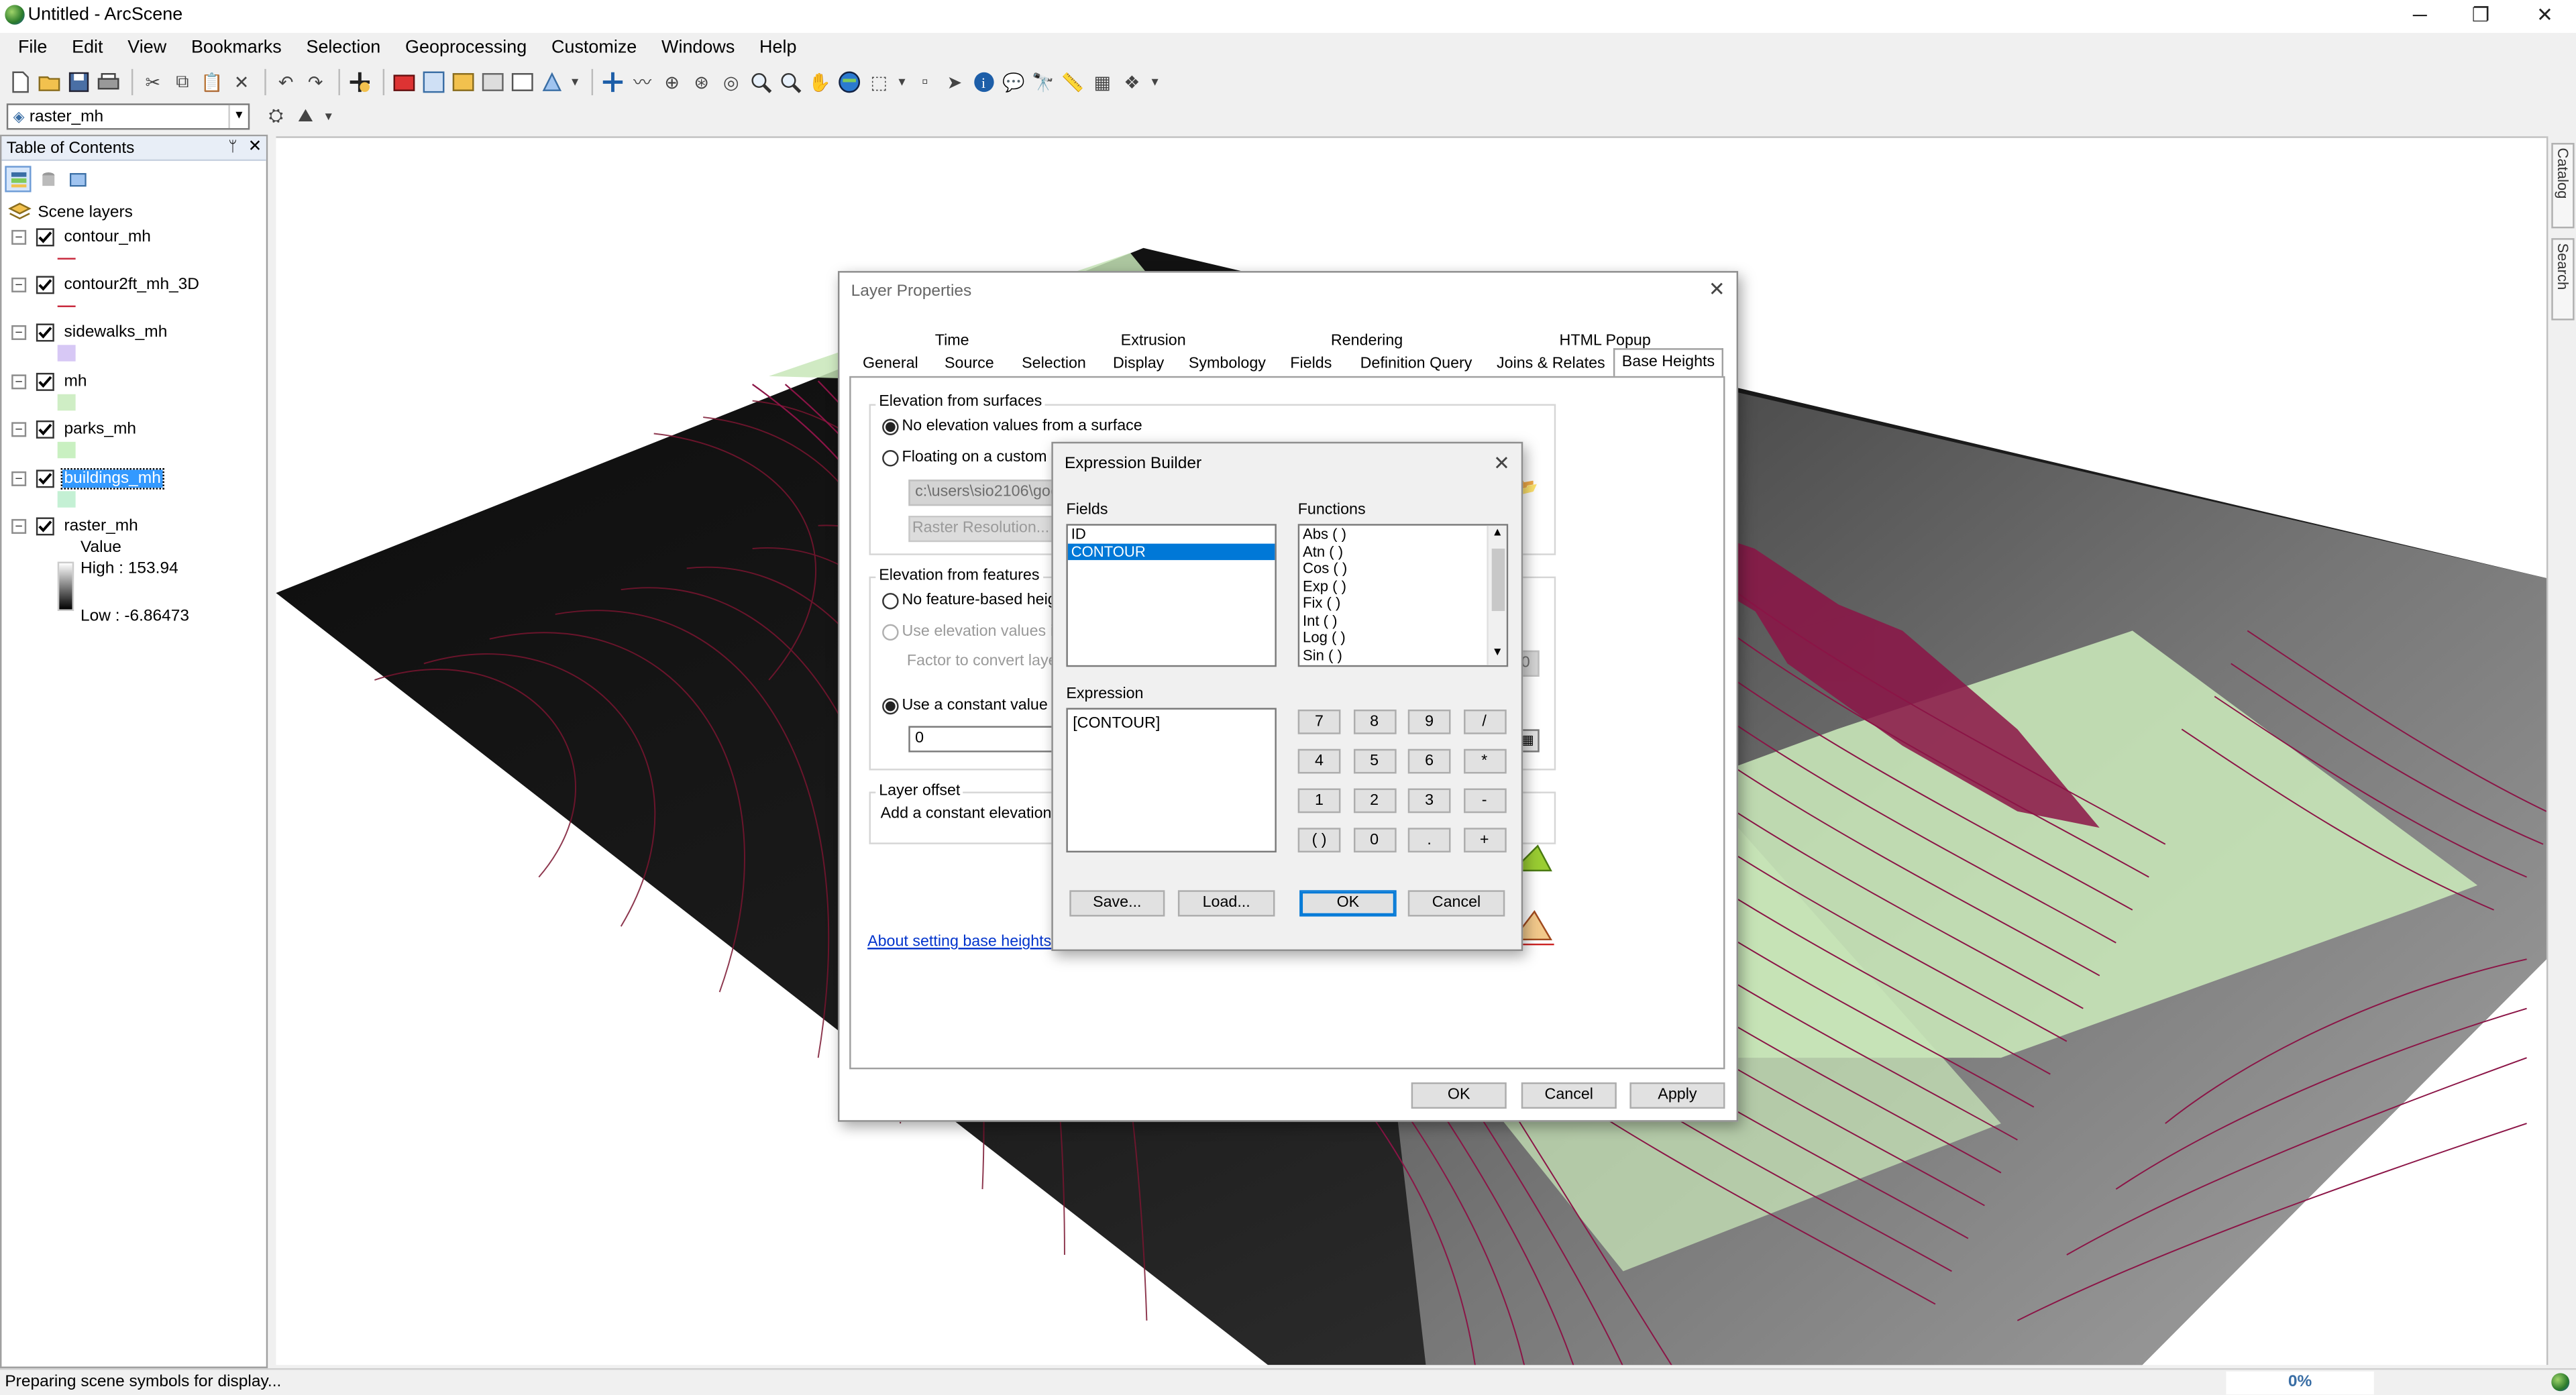 This screenshot has width=2576, height=1395. Describe the element at coordinates (1227, 363) in the screenshot. I see `tab-symbology: Symbology` at that location.